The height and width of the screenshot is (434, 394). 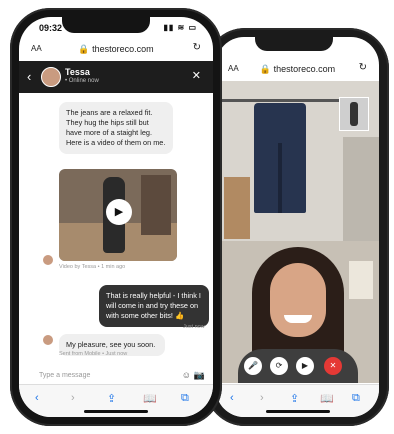 What do you see at coordinates (196, 75) in the screenshot?
I see `close-icon: ✕` at bounding box center [196, 75].